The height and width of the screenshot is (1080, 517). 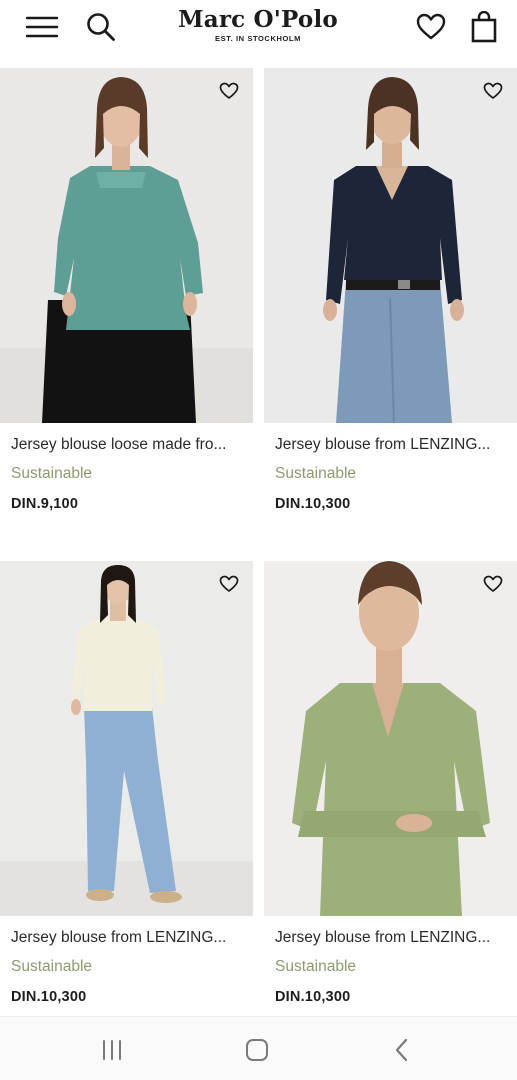 What do you see at coordinates (45, 504) in the screenshot?
I see `product-price: DIN.9,100` at bounding box center [45, 504].